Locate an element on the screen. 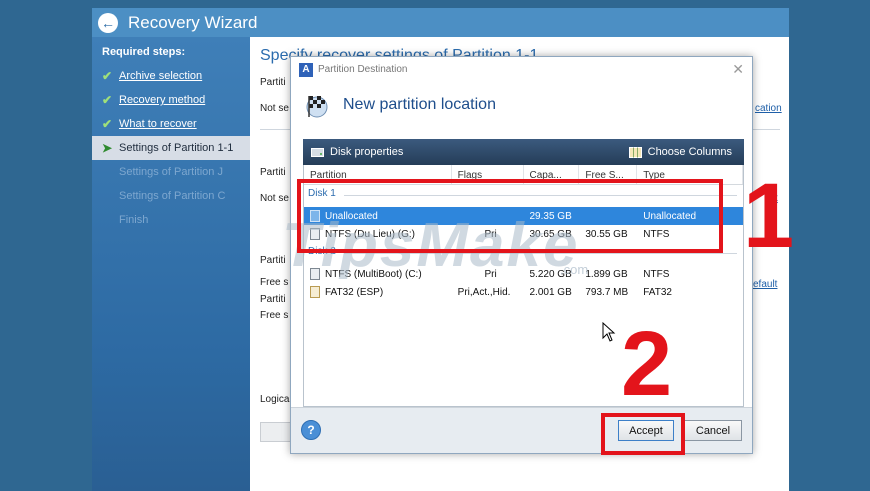 The width and height of the screenshot is (870, 491). columns-icon is located at coordinates (635, 152).